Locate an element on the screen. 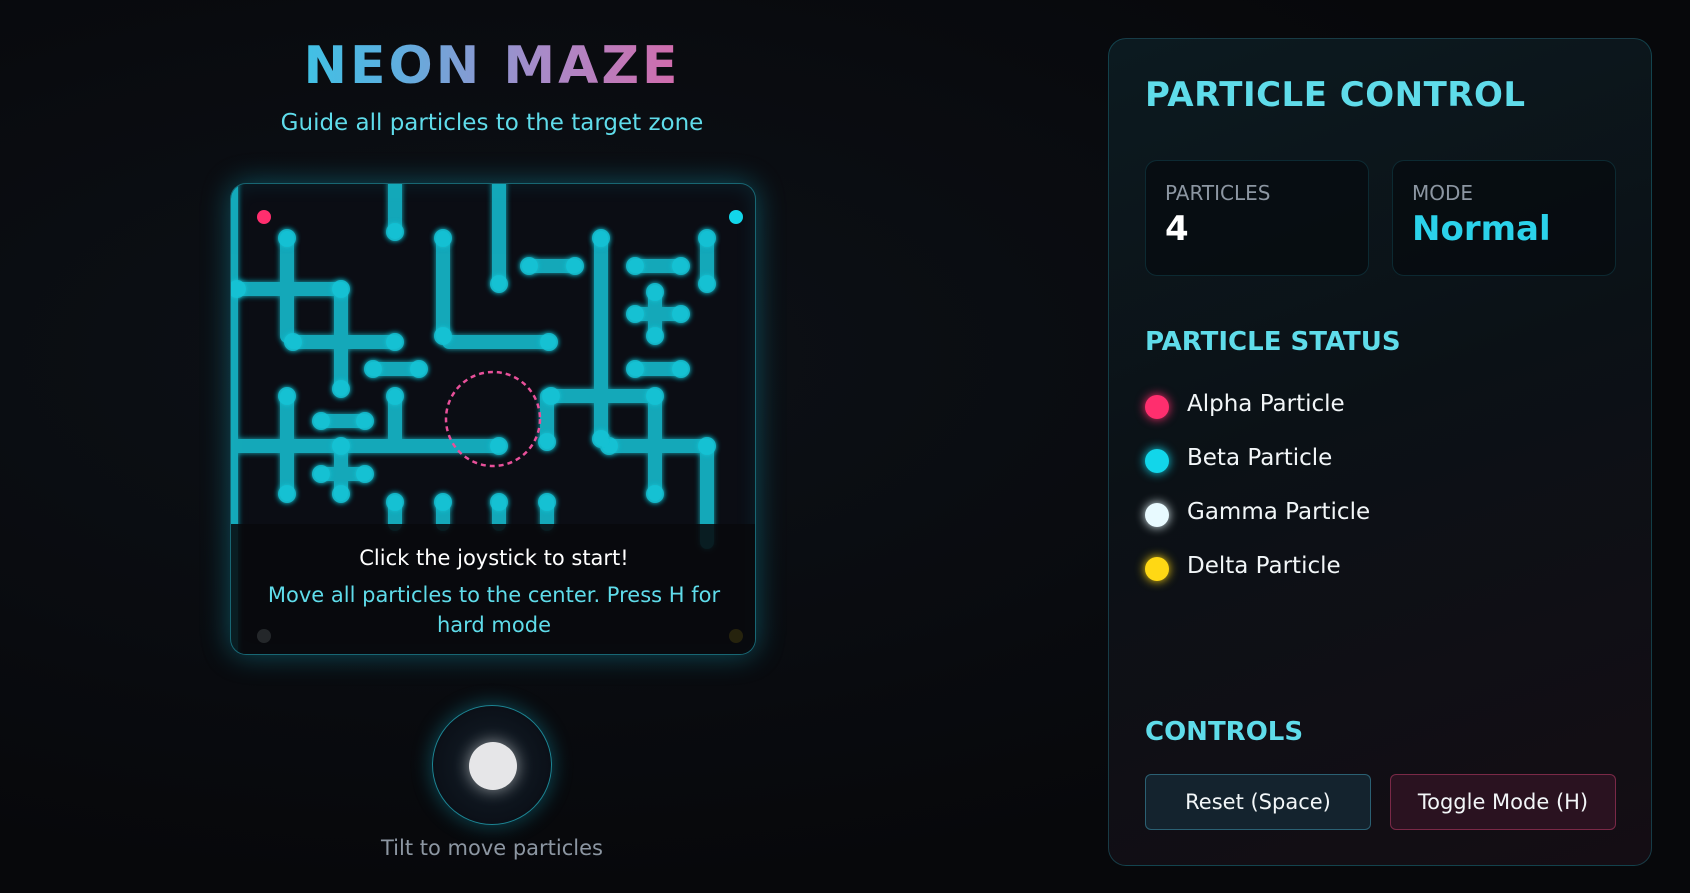 The height and width of the screenshot is (893, 1690). particle-status-label: Delta Particle is located at coordinates (1264, 566).